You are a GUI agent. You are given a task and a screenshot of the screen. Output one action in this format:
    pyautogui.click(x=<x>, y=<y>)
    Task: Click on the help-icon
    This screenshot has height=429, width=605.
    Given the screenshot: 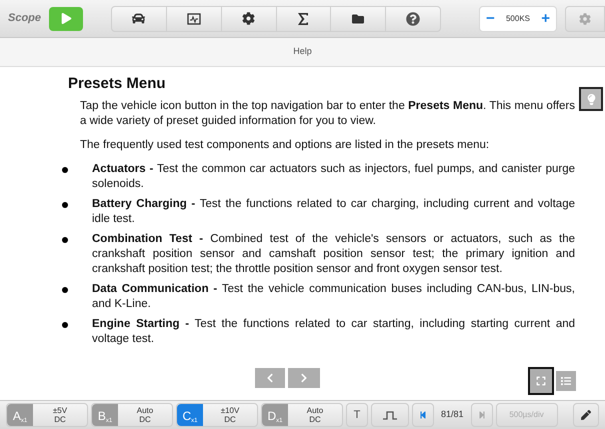 What is the action you would take?
    pyautogui.click(x=413, y=19)
    